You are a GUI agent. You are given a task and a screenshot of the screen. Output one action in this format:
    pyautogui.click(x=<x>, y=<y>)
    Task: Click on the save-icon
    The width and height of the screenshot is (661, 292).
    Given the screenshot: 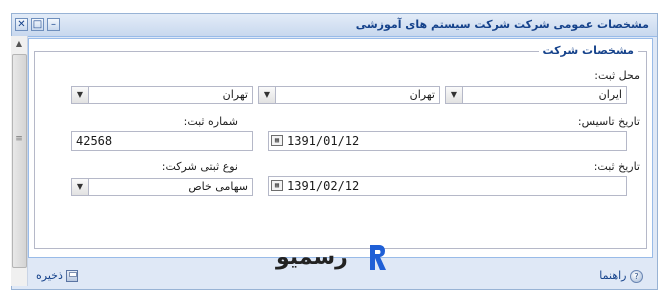 What is the action you would take?
    pyautogui.click(x=72, y=276)
    